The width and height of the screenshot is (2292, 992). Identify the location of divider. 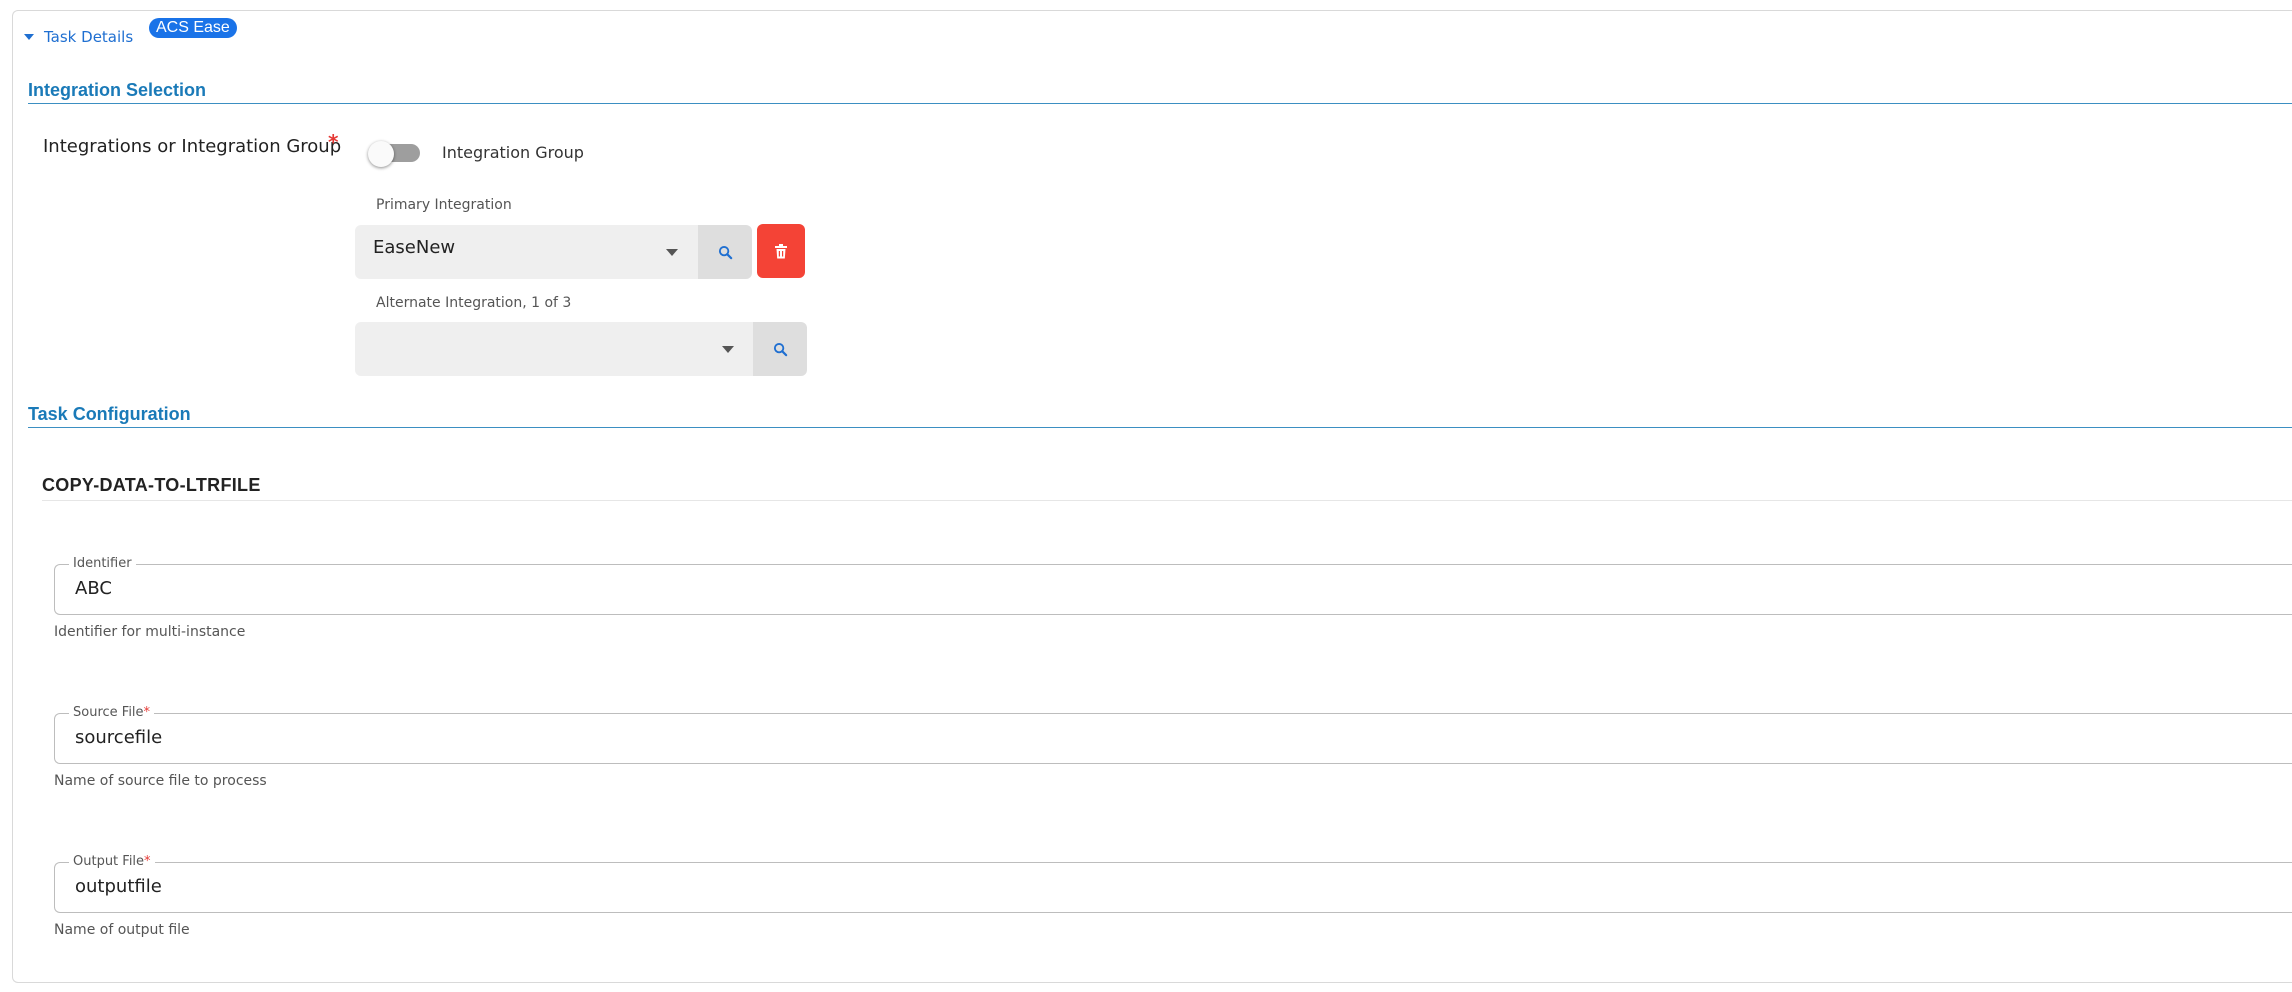
(1167, 500).